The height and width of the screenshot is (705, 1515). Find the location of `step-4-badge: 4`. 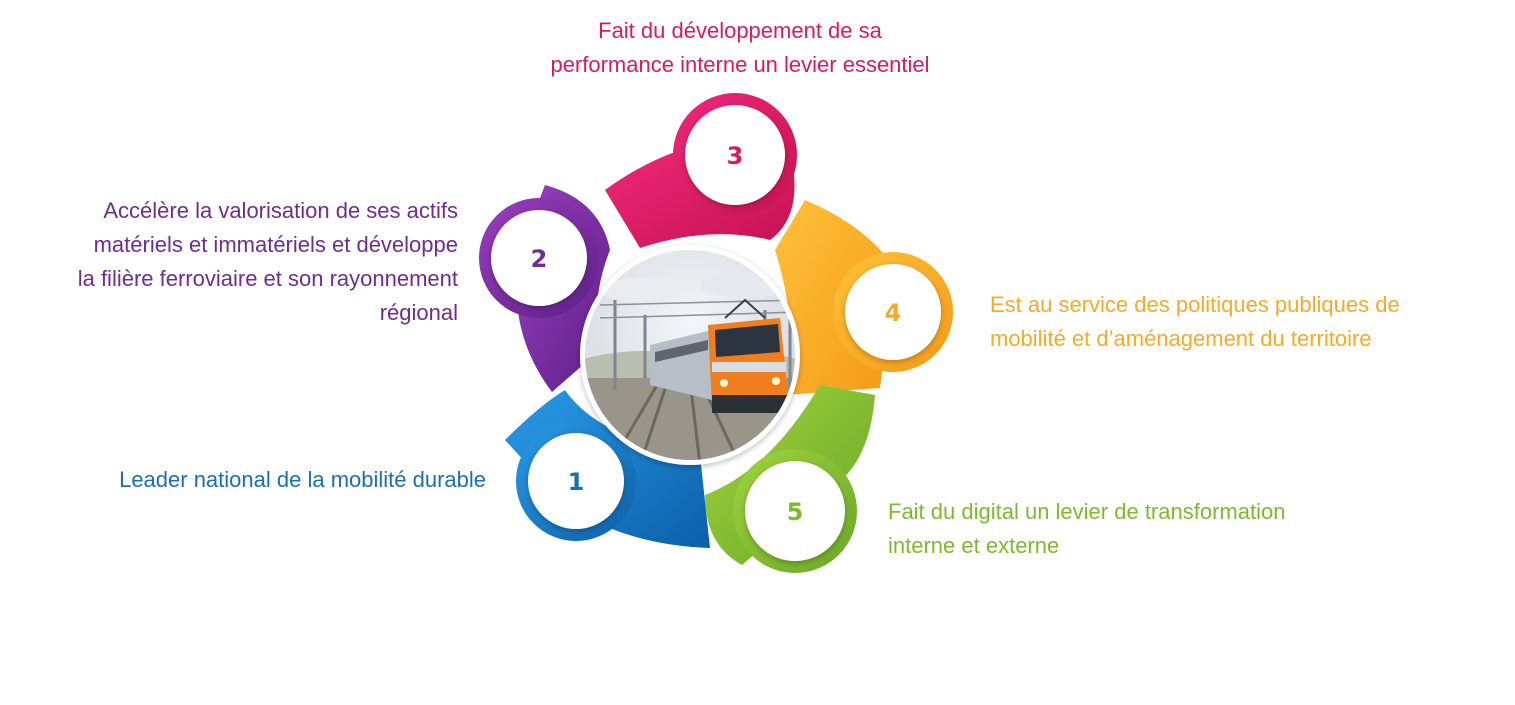

step-4-badge: 4 is located at coordinates (893, 312).